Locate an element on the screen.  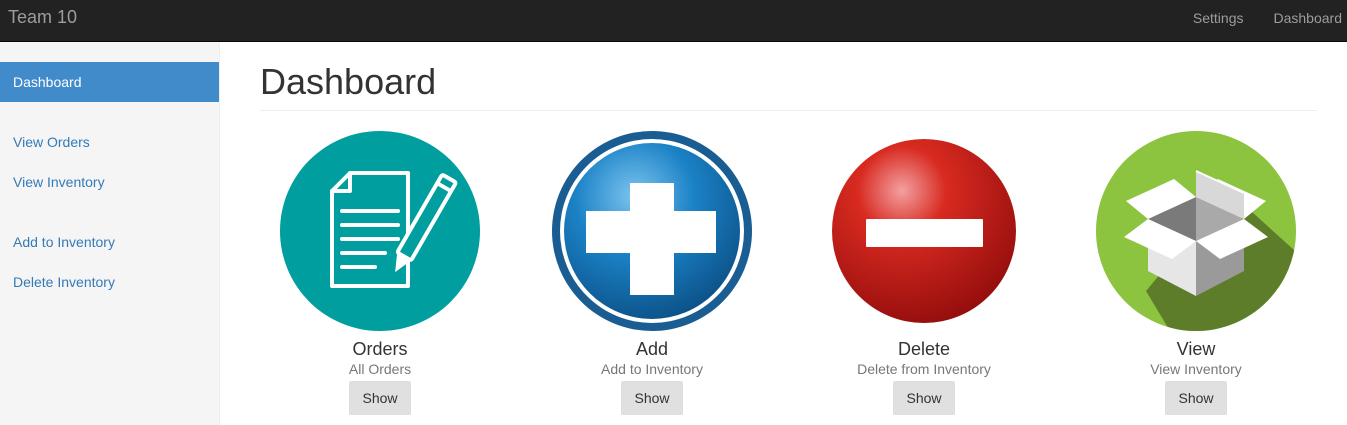
document-pencil-icon is located at coordinates (380, 231).